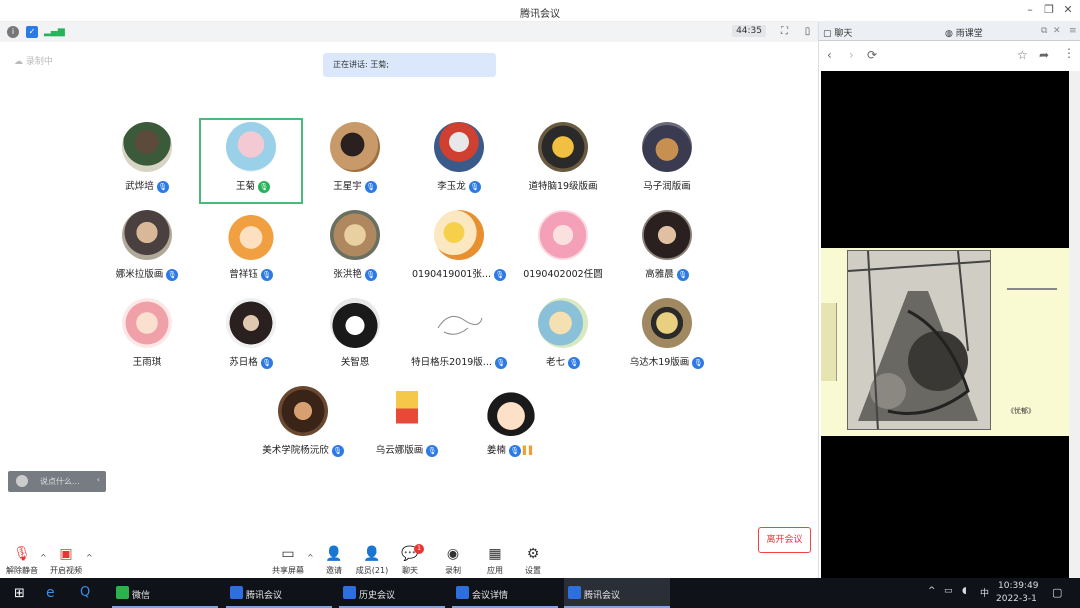 The image size is (1080, 608). What do you see at coordinates (1057, 592) in the screenshot?
I see `notification-icon: ▢` at bounding box center [1057, 592].